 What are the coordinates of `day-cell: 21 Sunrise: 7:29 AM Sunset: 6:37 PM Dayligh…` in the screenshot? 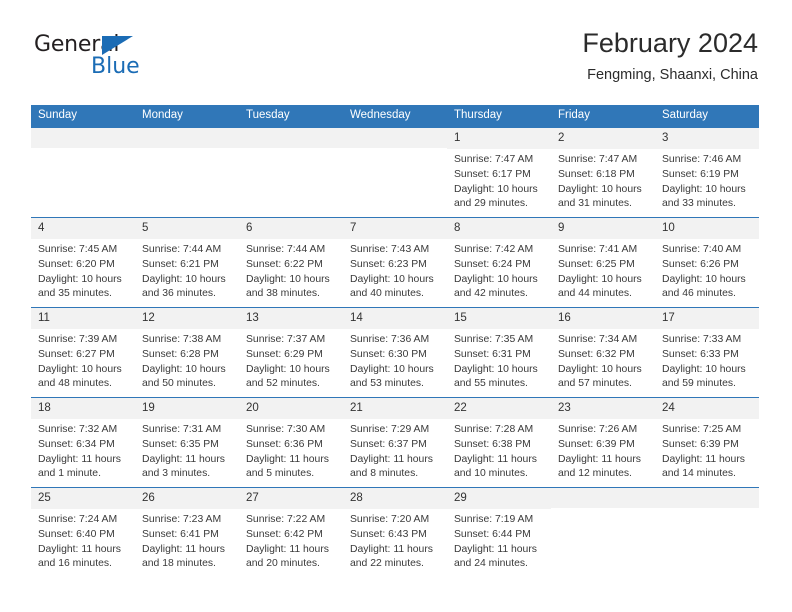 It's located at (395, 442).